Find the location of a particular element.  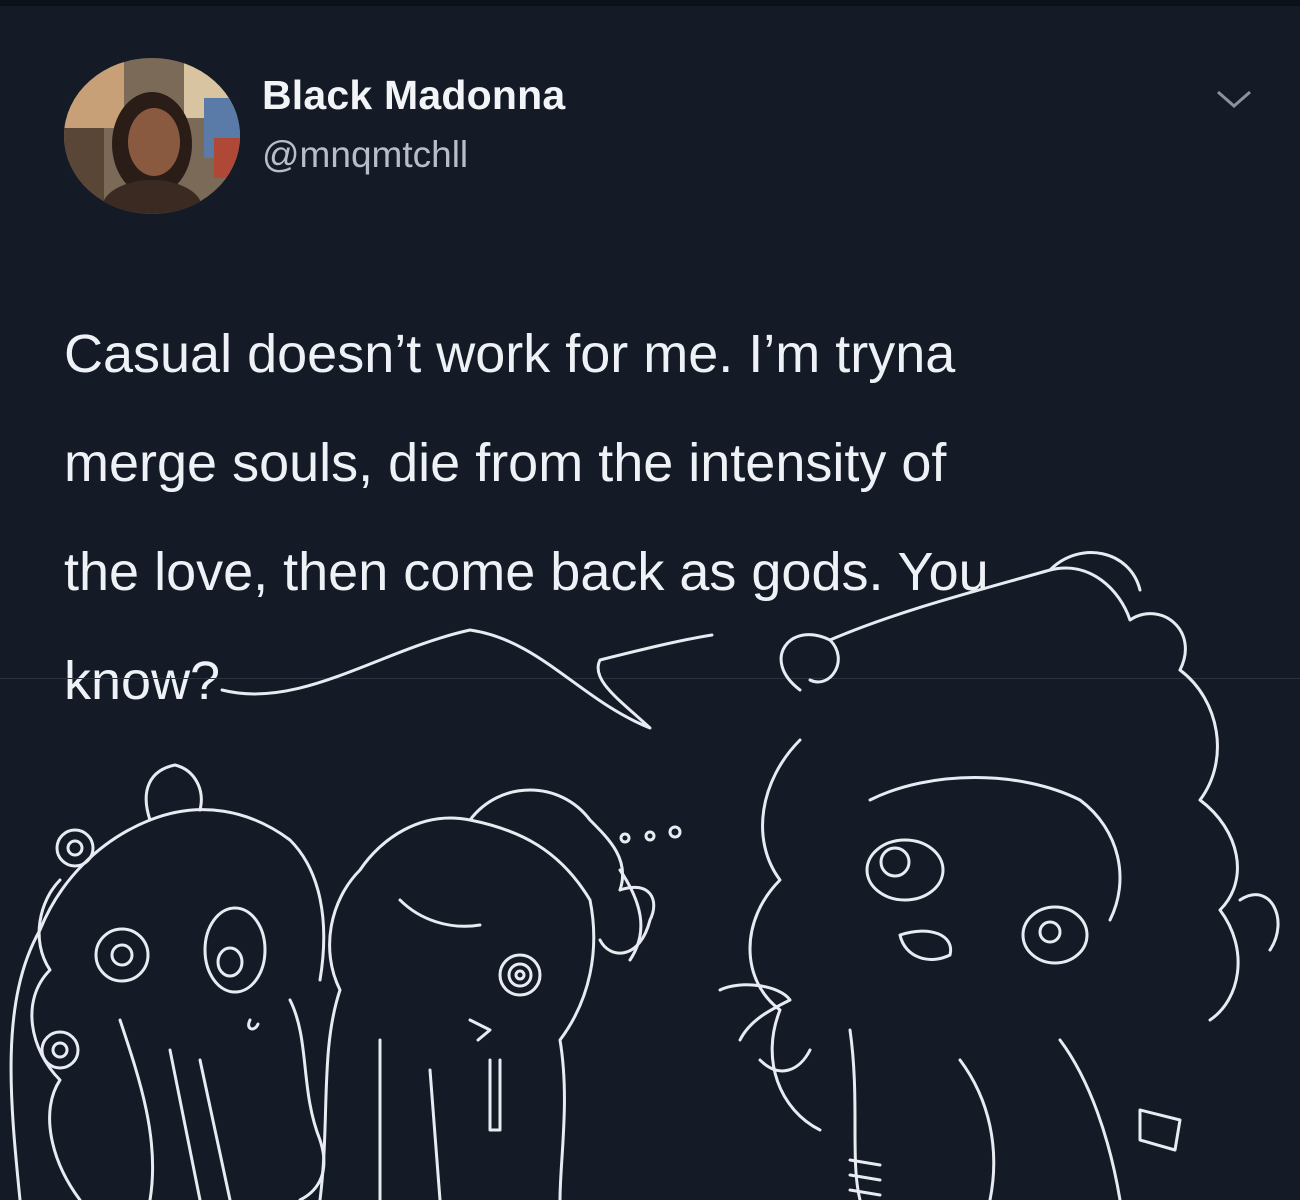

author-name: Black Madonna is located at coordinates (413, 95).